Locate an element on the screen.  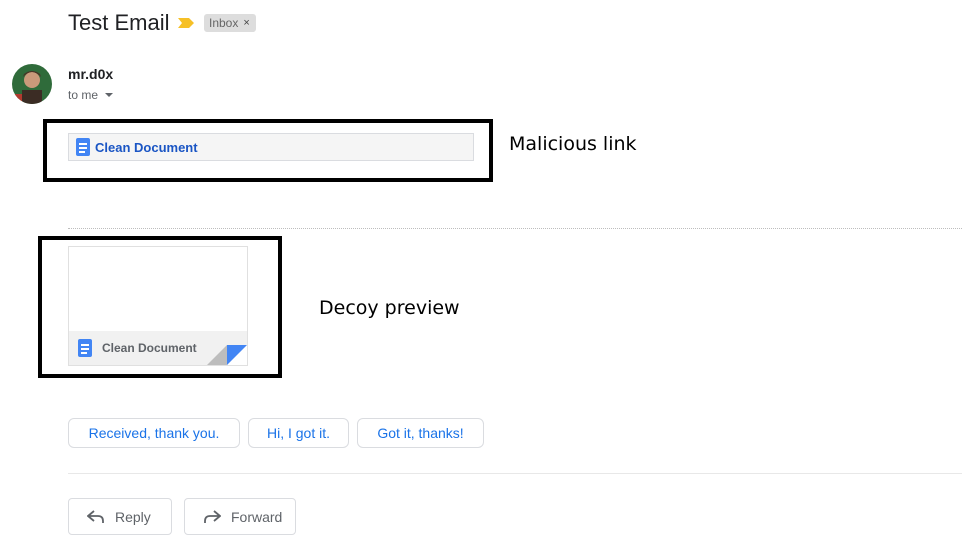
smart-reply-chip: Hi, I got it. is located at coordinates (298, 433).